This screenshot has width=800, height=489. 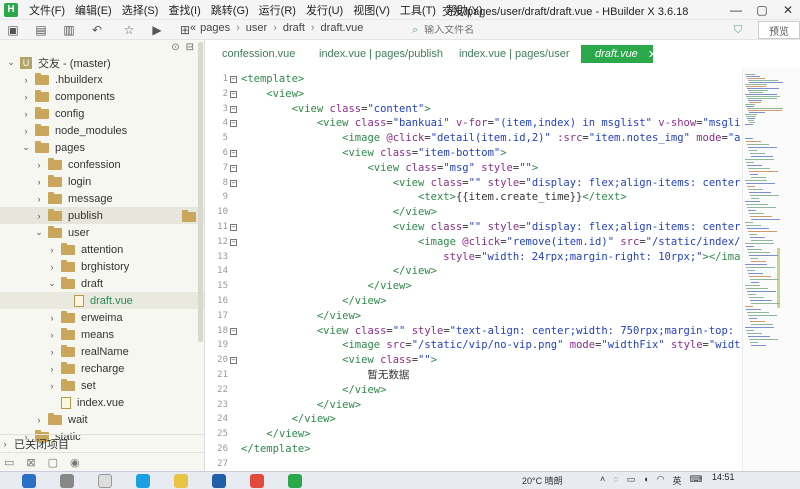 I want to click on file-tree-folder: ⌄ pages, so click(x=102, y=147).